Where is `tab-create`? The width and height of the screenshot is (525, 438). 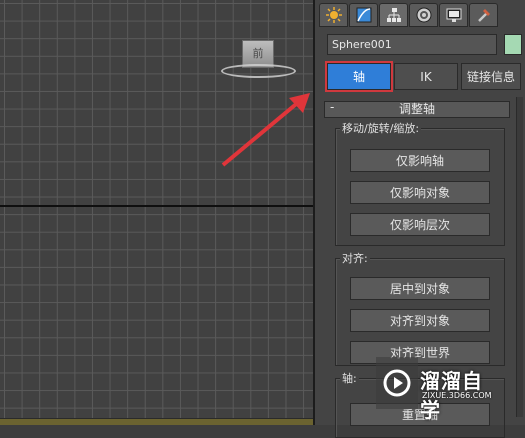 tab-create is located at coordinates (333, 15).